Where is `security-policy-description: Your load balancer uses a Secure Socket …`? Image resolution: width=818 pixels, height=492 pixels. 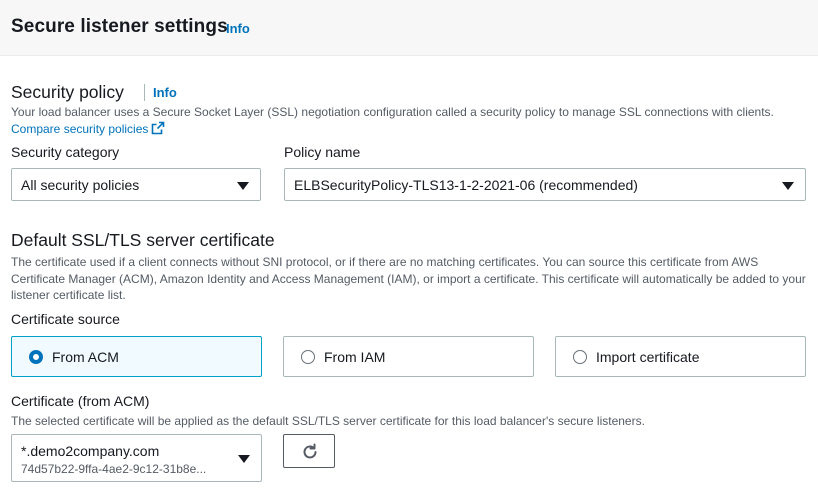 security-policy-description: Your load balancer uses a Secure Socket … is located at coordinates (406, 120).